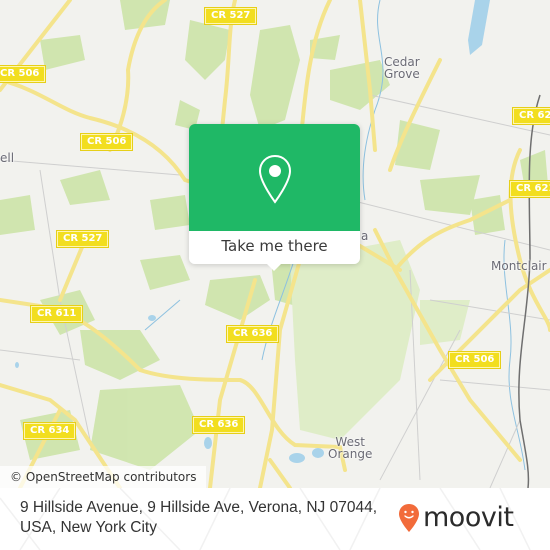 Image resolution: width=550 pixels, height=550 pixels. I want to click on moovit-wordmark: moovit, so click(468, 517).